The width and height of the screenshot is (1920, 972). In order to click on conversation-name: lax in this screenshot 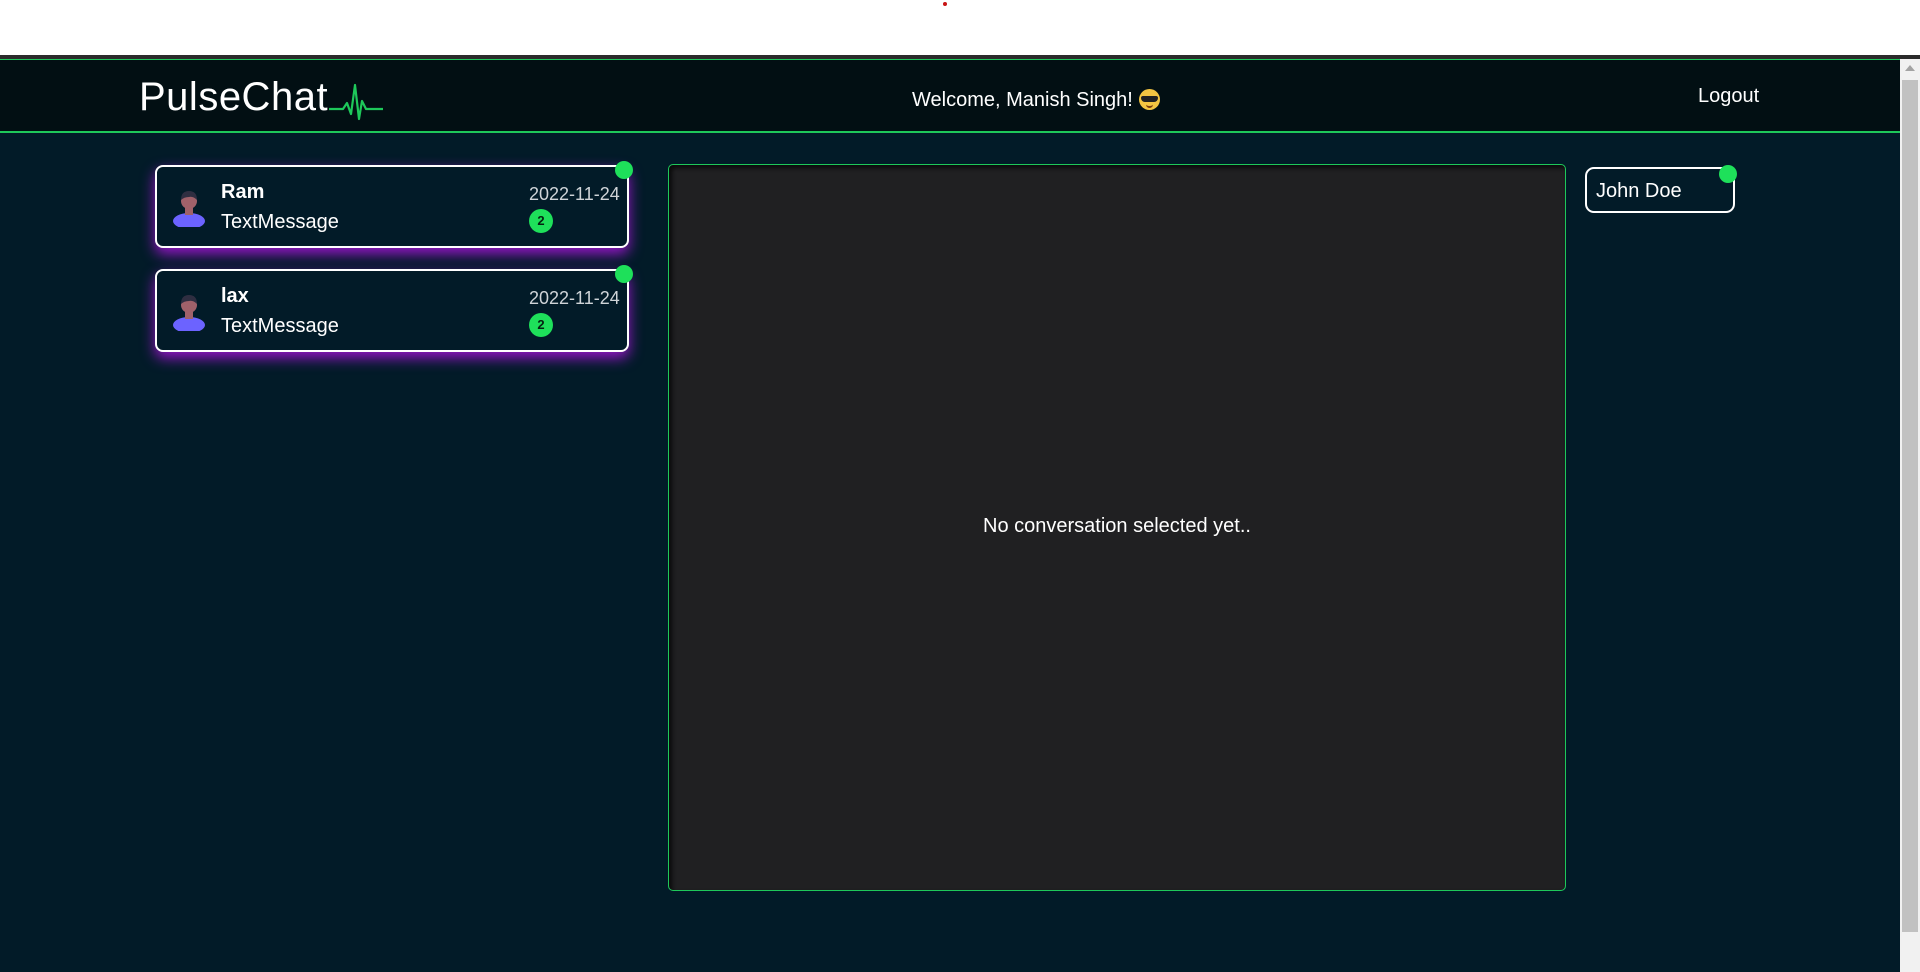, I will do `click(235, 296)`.